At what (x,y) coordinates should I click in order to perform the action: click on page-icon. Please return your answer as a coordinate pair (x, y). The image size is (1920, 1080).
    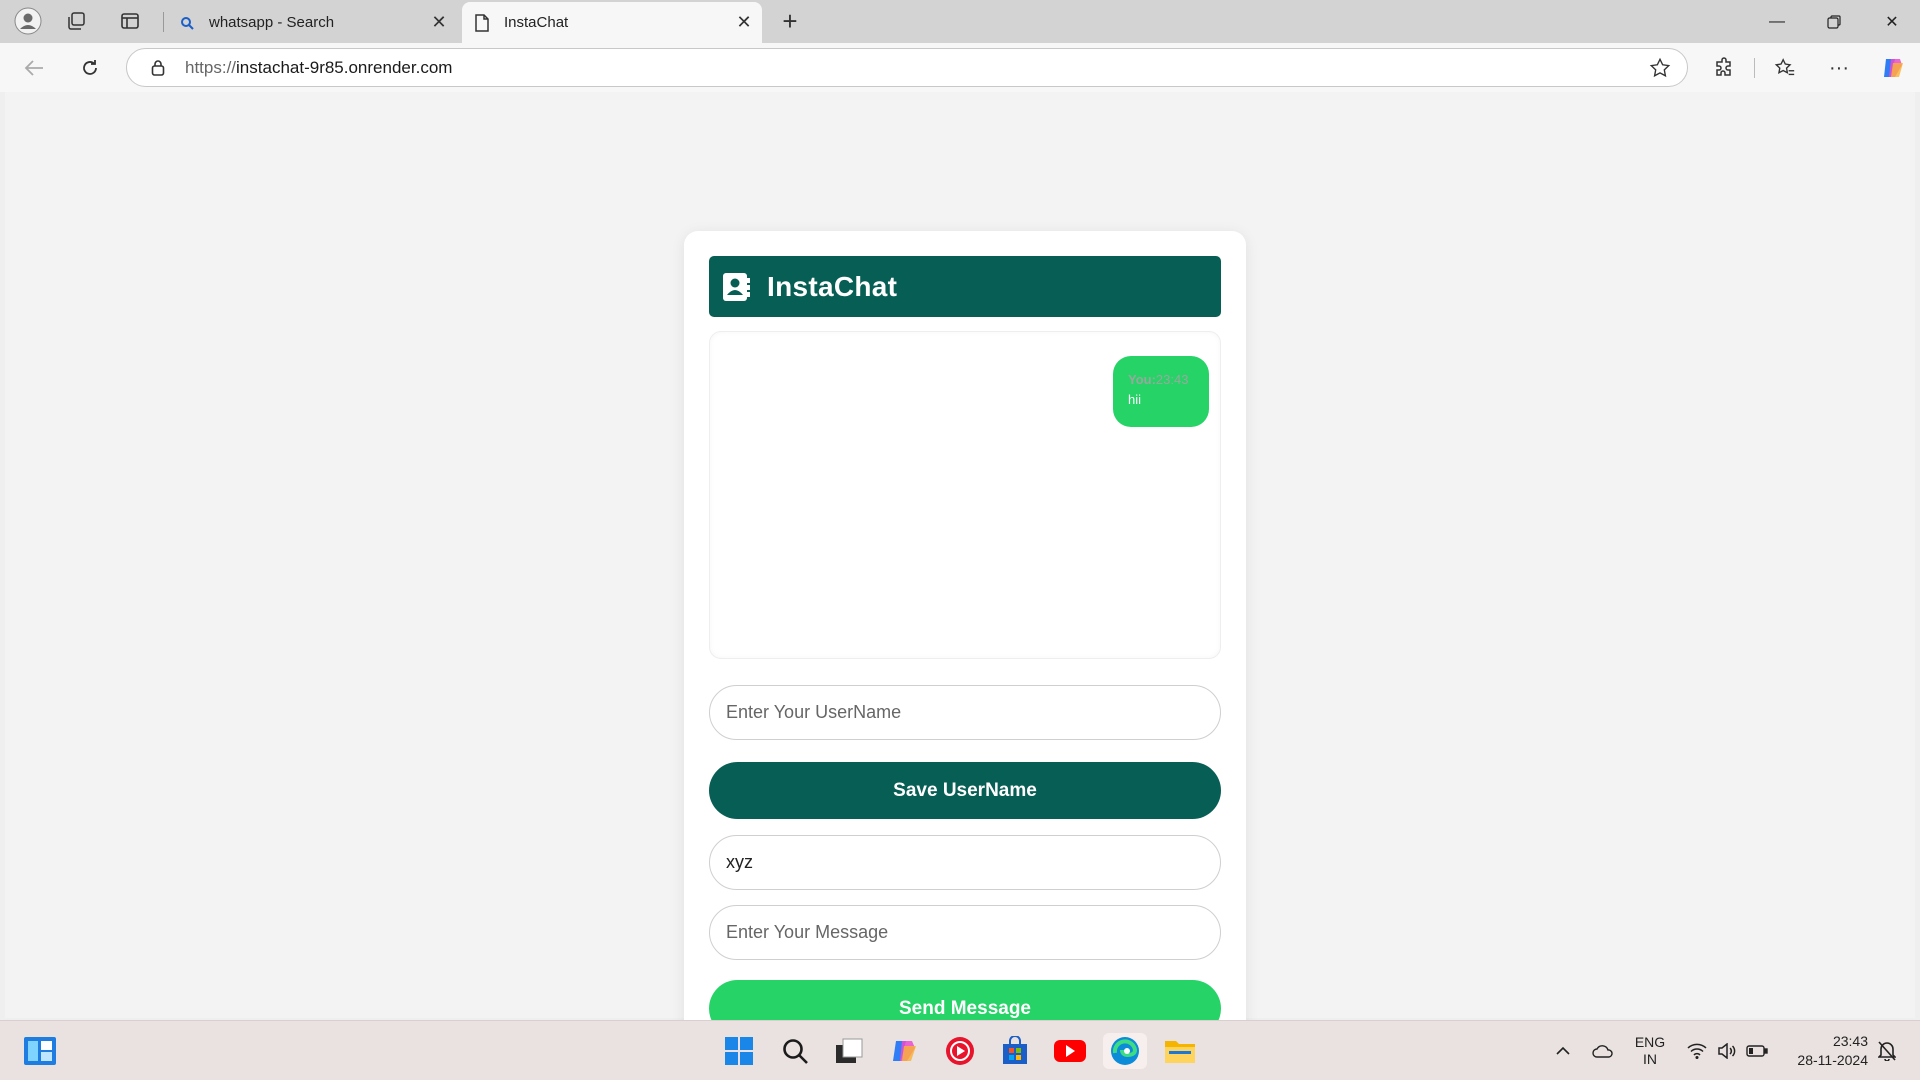
    Looking at the image, I should click on (482, 22).